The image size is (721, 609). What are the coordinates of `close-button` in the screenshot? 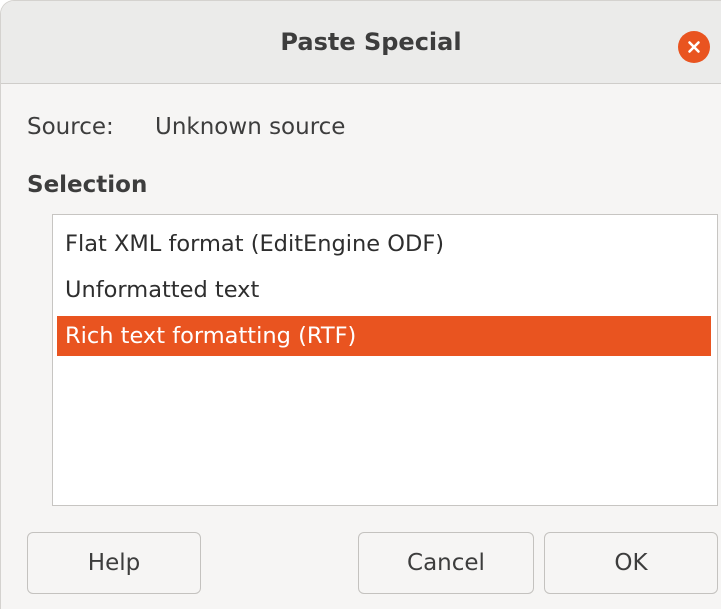 It's located at (694, 47).